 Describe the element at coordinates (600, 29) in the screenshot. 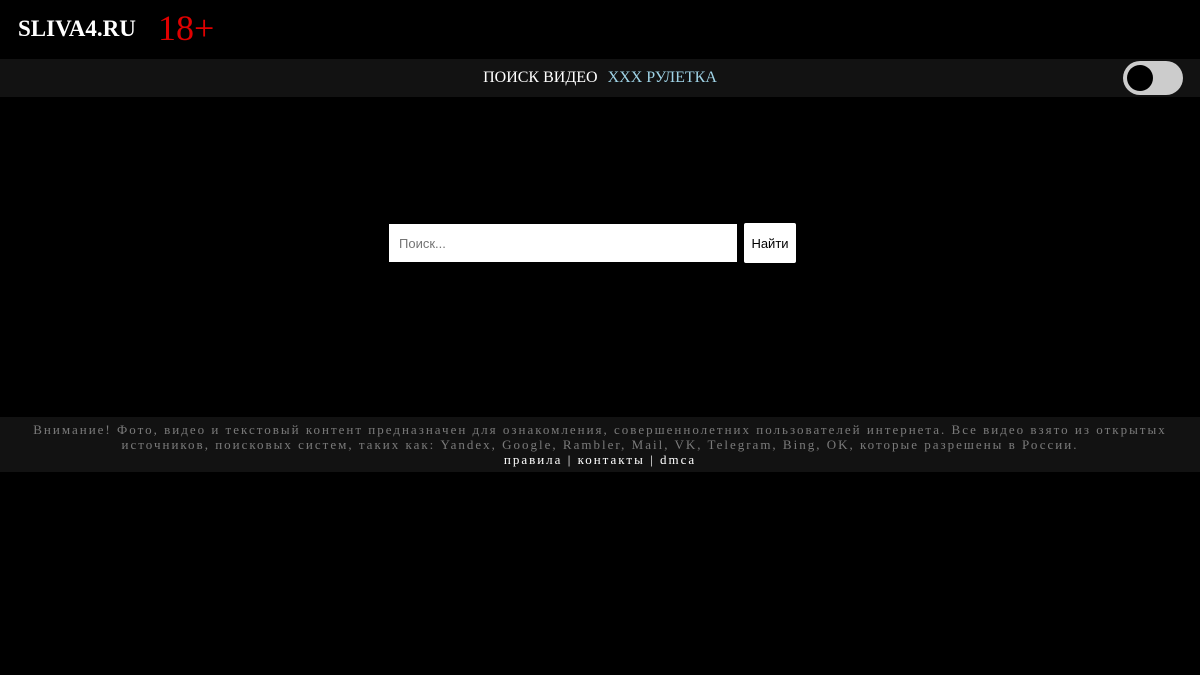

I see `site-header: SLIVA4.RU 18+` at that location.